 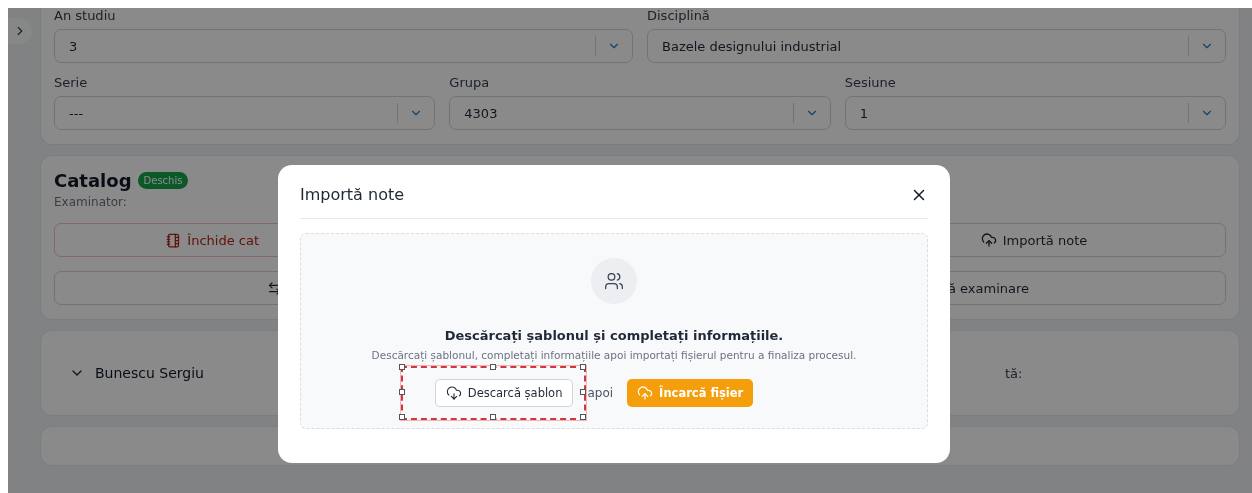 What do you see at coordinates (614, 355) in the screenshot?
I see `upload-description: Descărcați șablonul, completați informațiile apoi importați fișierul pentru a finaliza procesul.` at bounding box center [614, 355].